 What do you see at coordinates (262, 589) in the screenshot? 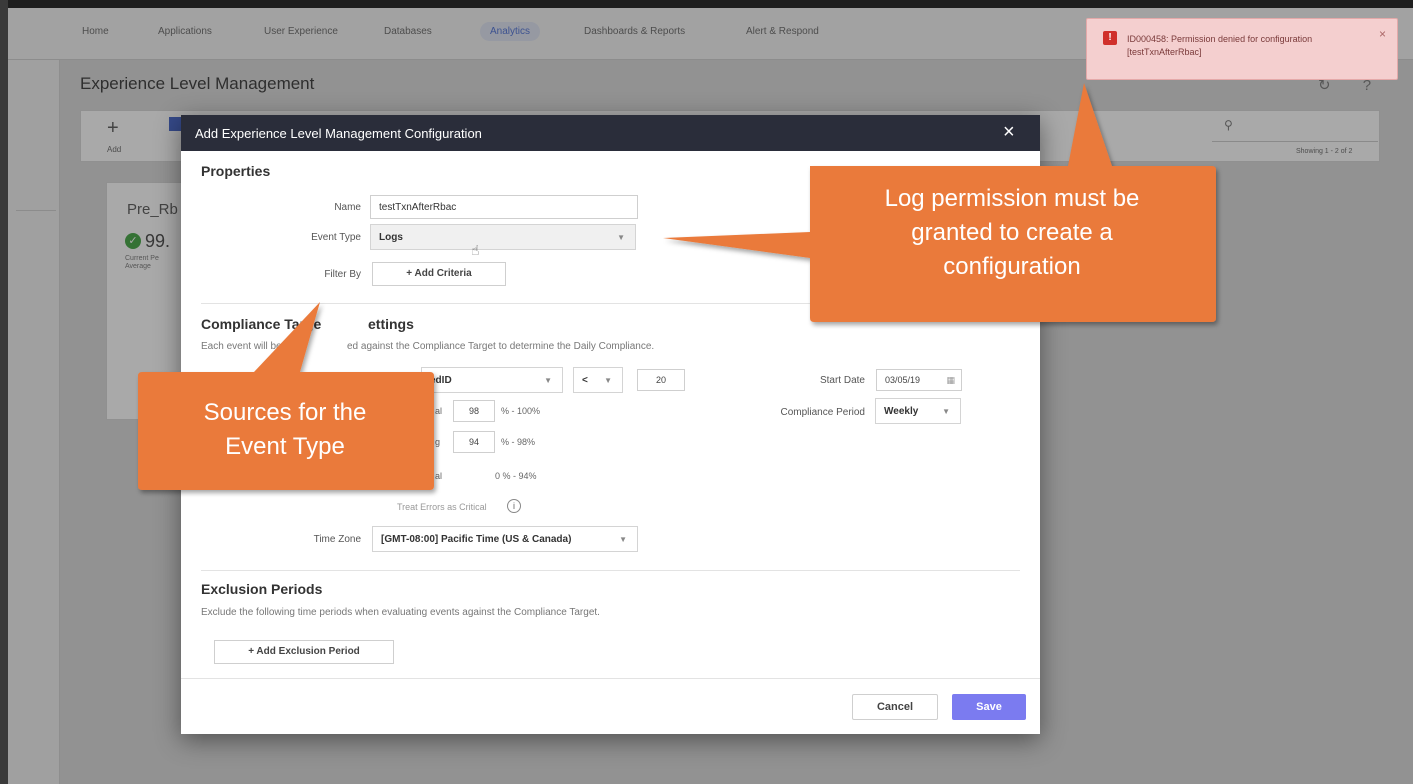
I see `exclusion-heading: Exclusion Periods` at bounding box center [262, 589].